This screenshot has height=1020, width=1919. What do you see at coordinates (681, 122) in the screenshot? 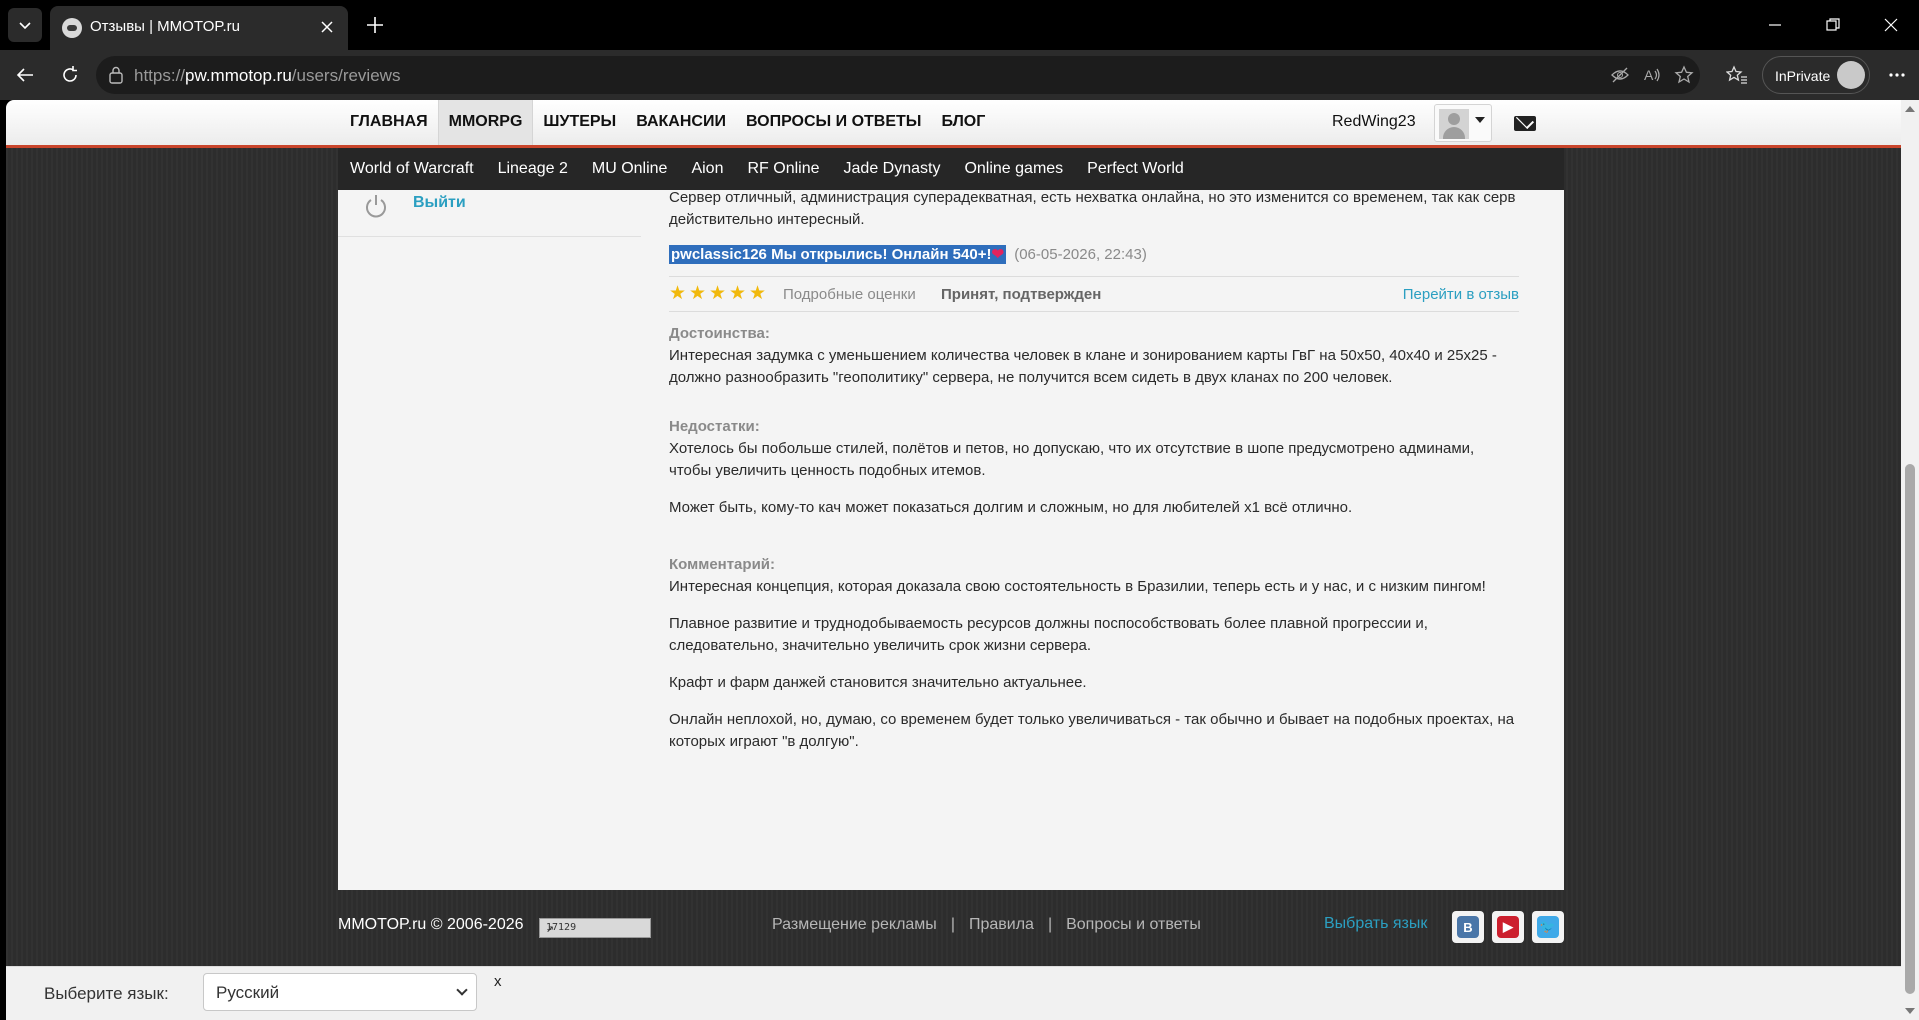
I see `main-nav-item: ВАКАНСИИ` at bounding box center [681, 122].